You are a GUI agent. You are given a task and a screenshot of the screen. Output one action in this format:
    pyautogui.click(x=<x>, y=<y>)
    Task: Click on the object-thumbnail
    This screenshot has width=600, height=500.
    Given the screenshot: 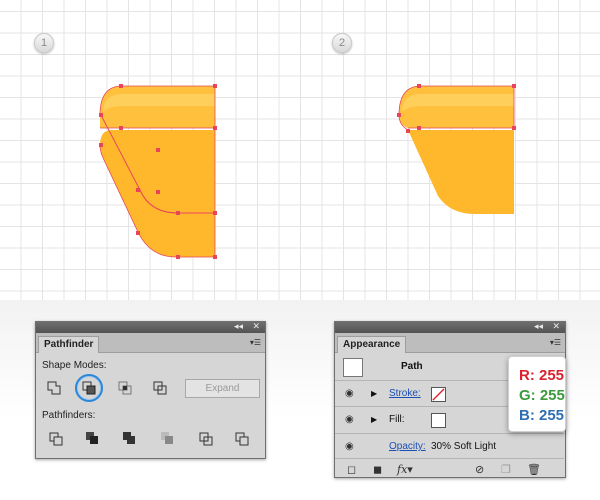 What is the action you would take?
    pyautogui.click(x=353, y=367)
    